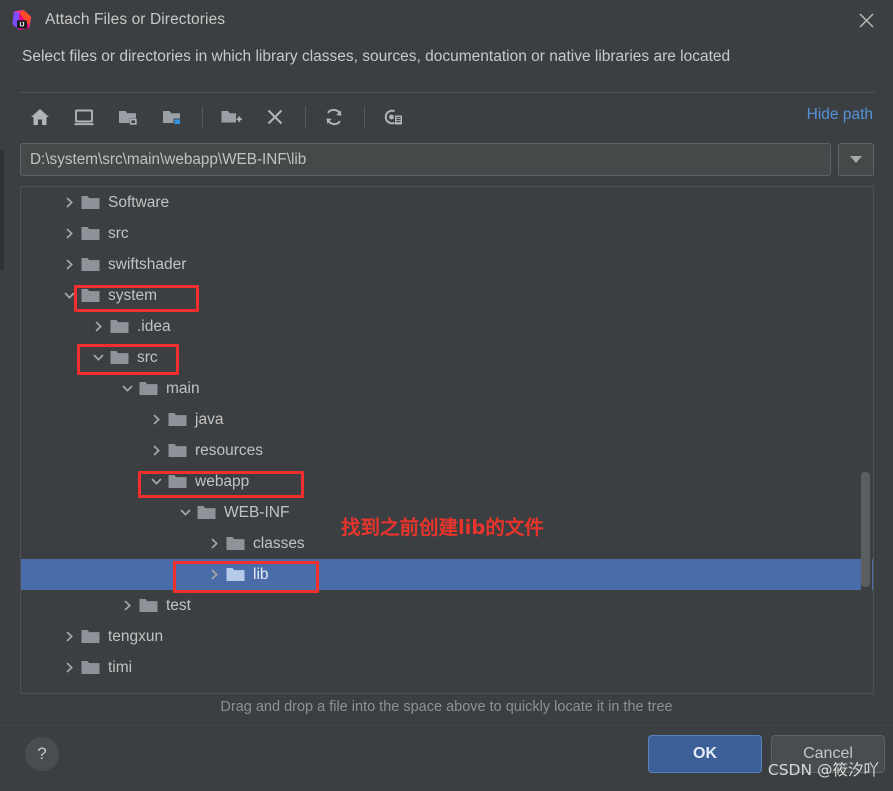 The width and height of the screenshot is (893, 791). I want to click on new-folder-icon, so click(231, 117).